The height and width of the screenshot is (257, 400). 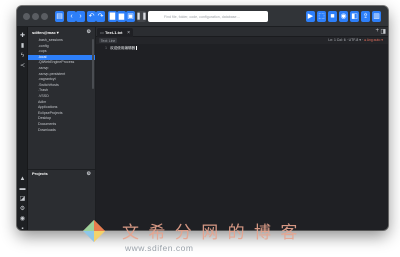 I want to click on split-editor-icon: ◨, so click(x=383, y=31).